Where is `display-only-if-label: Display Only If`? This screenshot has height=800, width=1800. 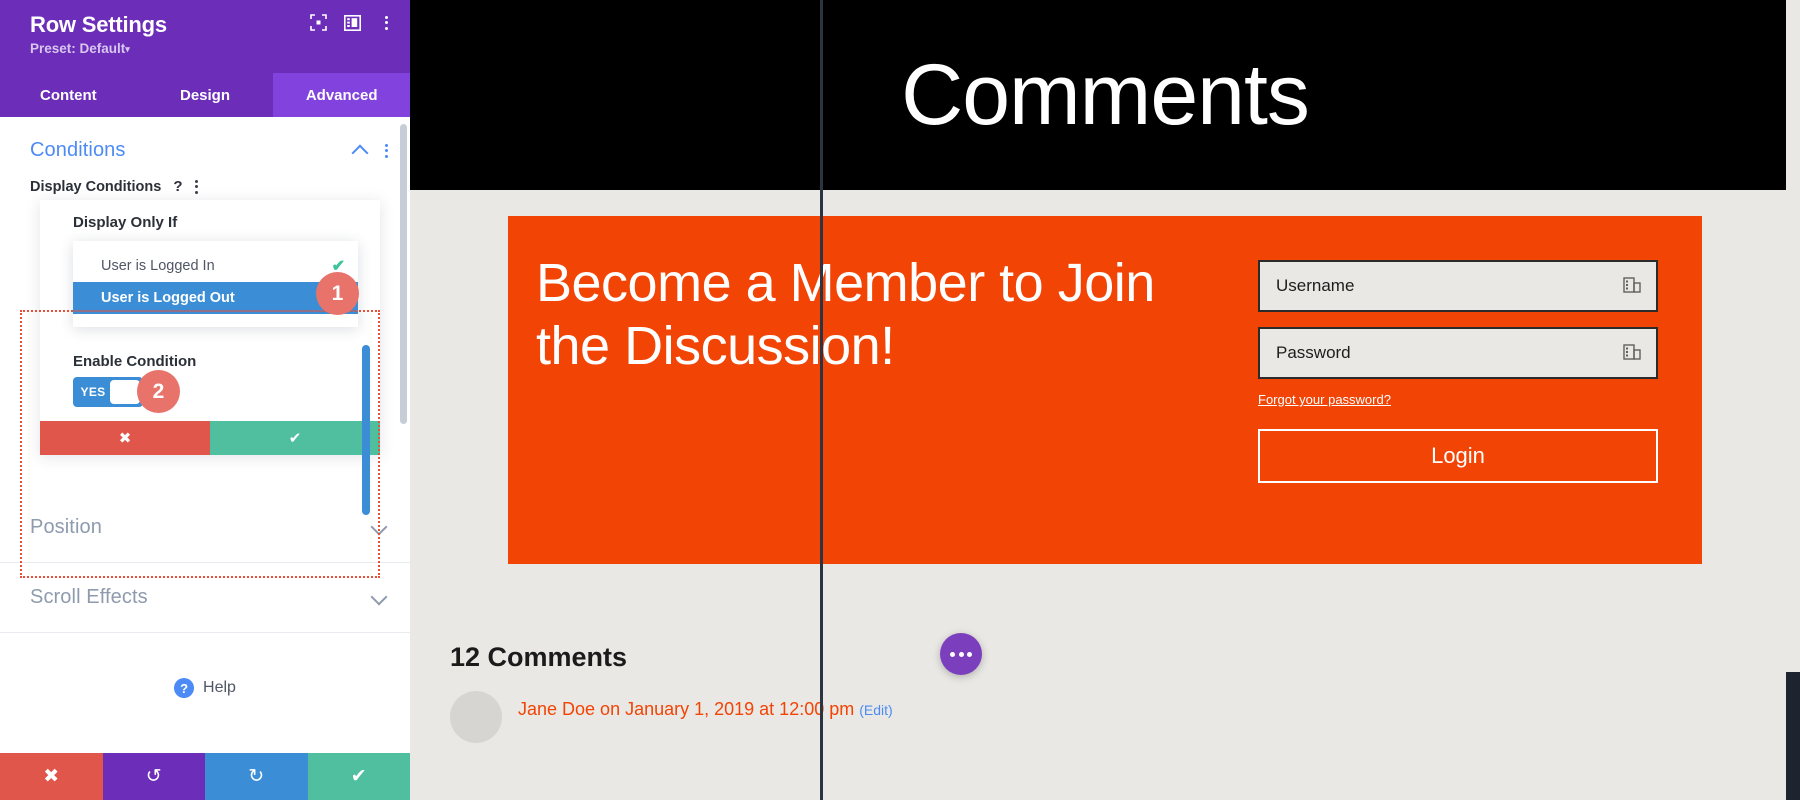 display-only-if-label: Display Only If is located at coordinates (125, 222).